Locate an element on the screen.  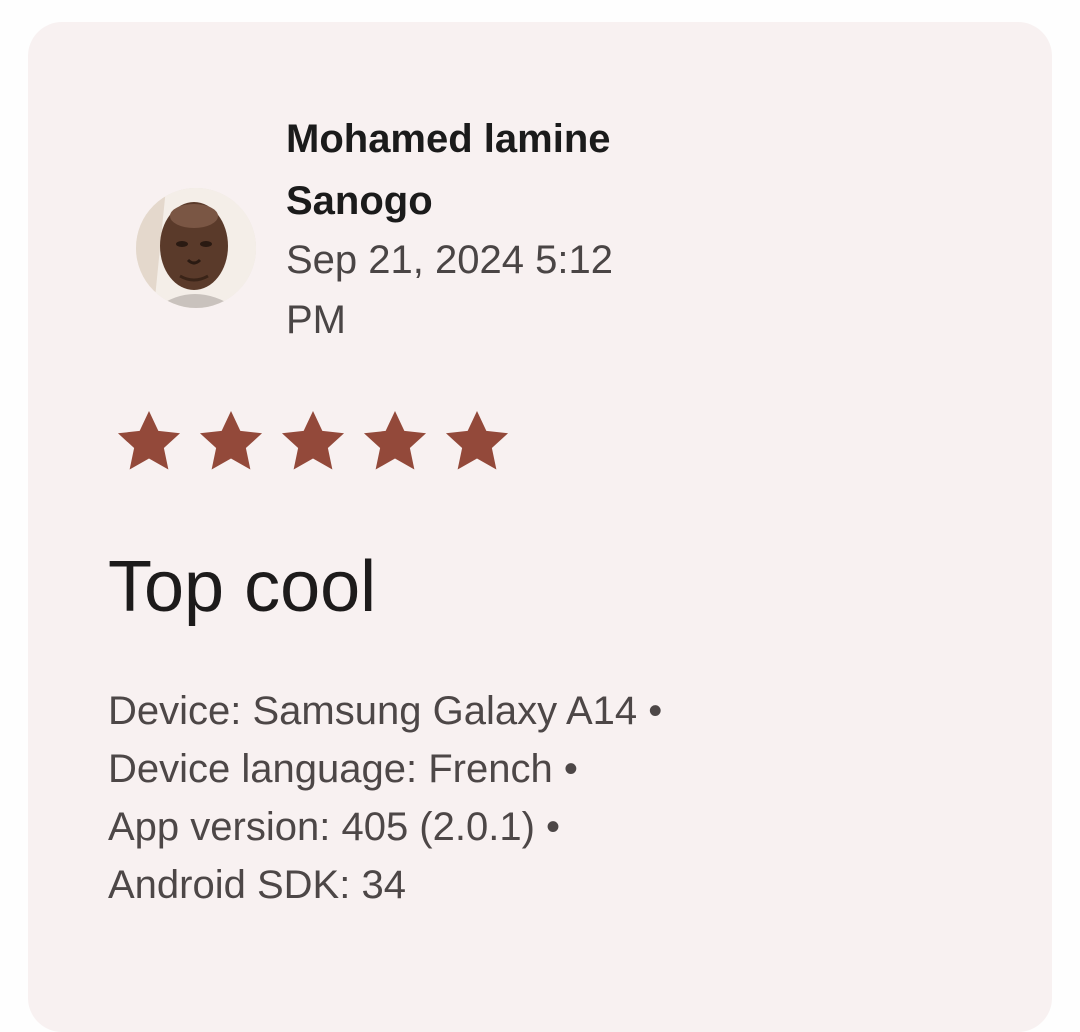
review-title: Top cool is located at coordinates (242, 587).